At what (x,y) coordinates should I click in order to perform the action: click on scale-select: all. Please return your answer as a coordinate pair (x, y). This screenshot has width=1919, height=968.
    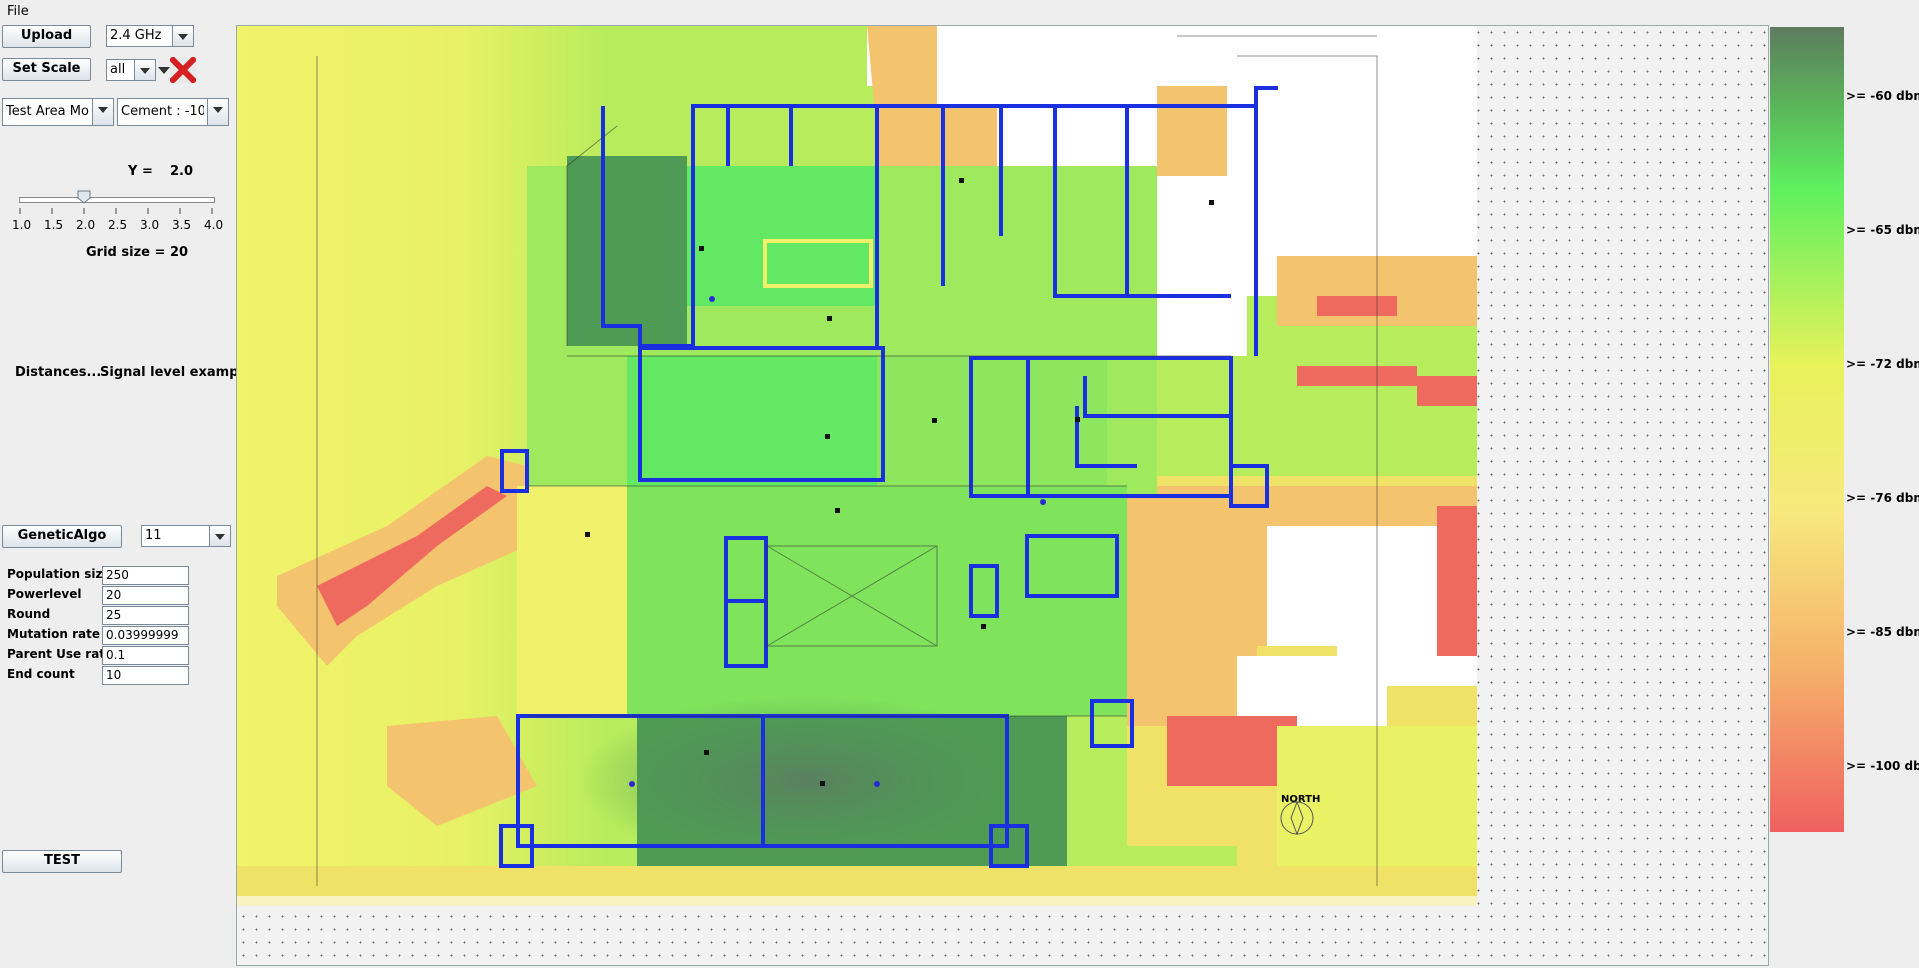
    Looking at the image, I should click on (131, 70).